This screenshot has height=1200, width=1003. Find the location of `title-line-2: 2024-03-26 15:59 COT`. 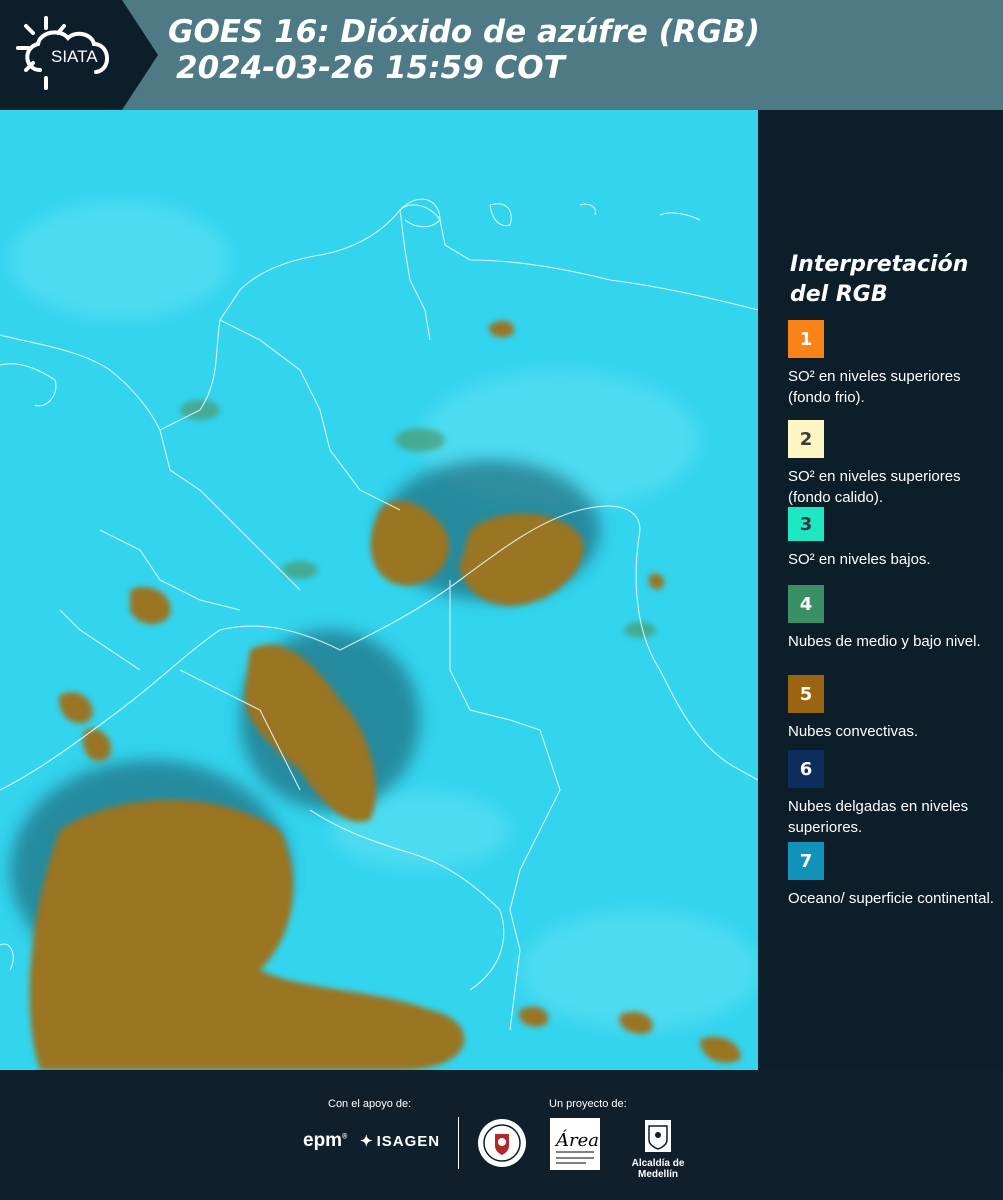

title-line-2: 2024-03-26 15:59 COT is located at coordinates (370, 68).